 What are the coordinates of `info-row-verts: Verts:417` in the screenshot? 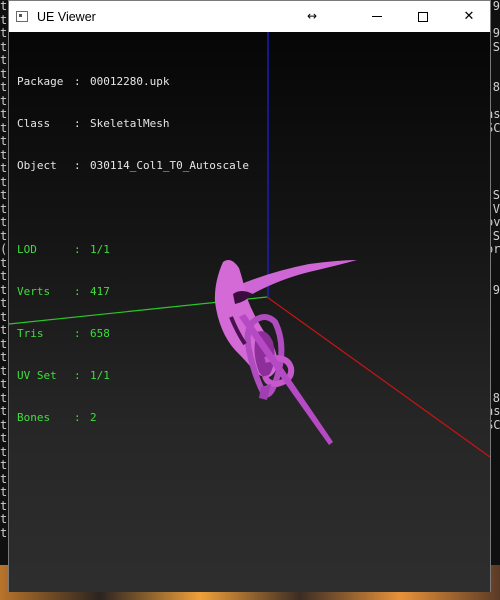 It's located at (63, 291).